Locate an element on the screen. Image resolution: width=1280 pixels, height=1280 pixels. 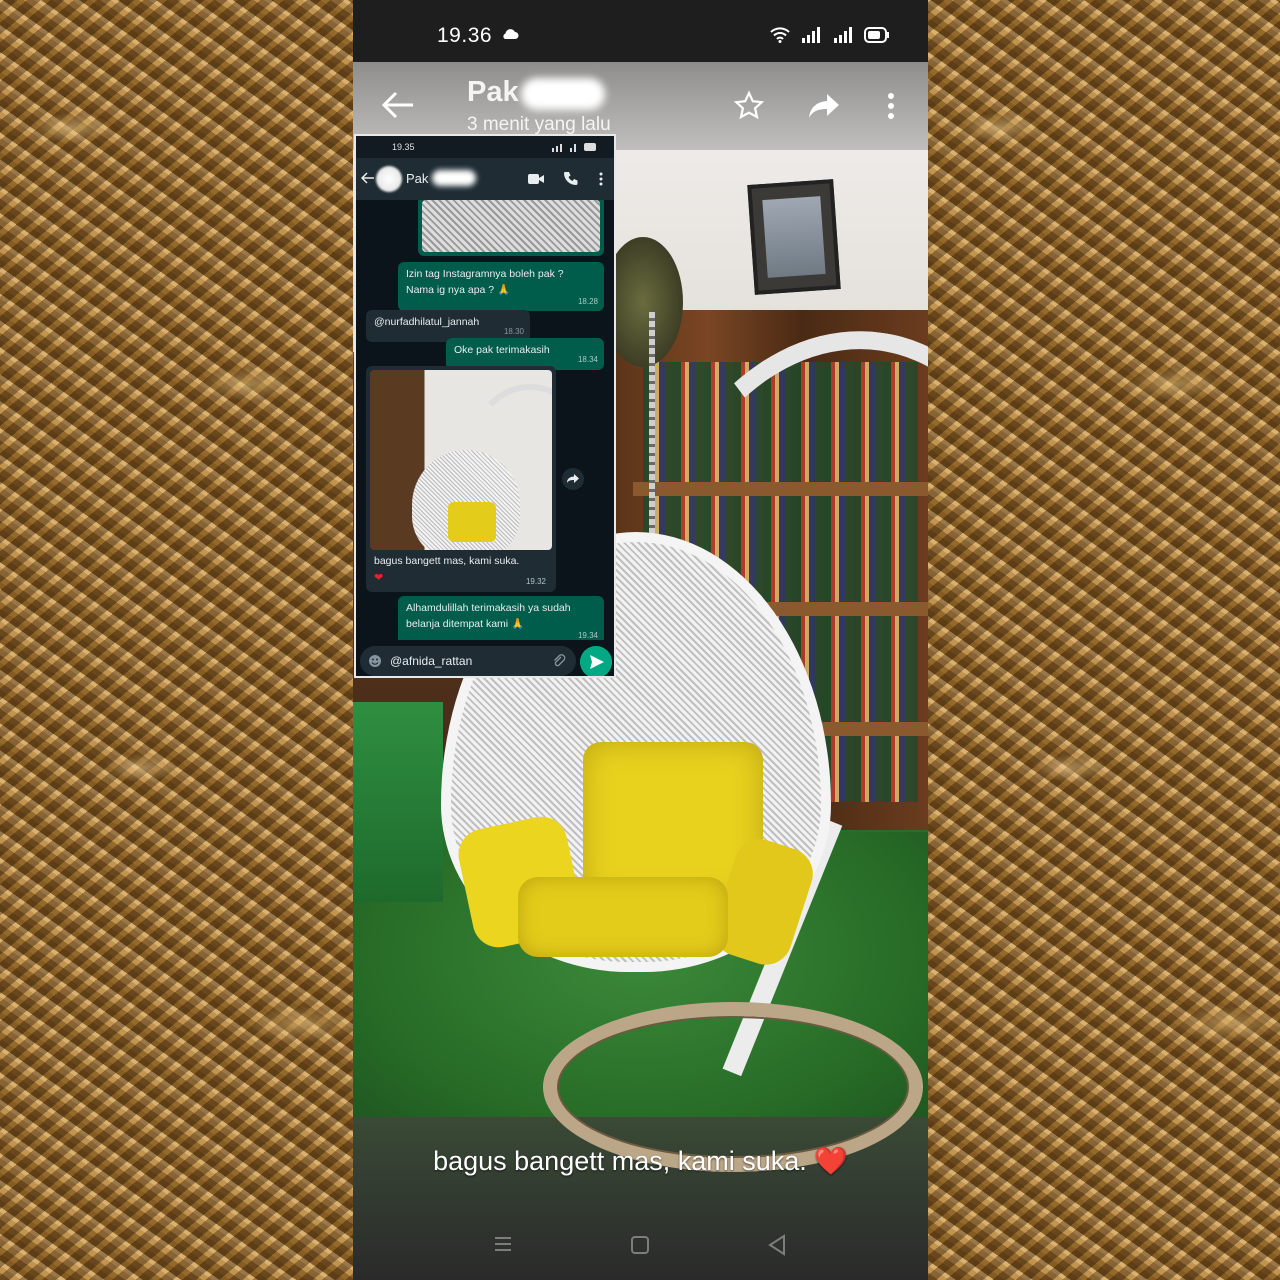
message-input-value: @afnida_rattan is located at coordinates (431, 661).